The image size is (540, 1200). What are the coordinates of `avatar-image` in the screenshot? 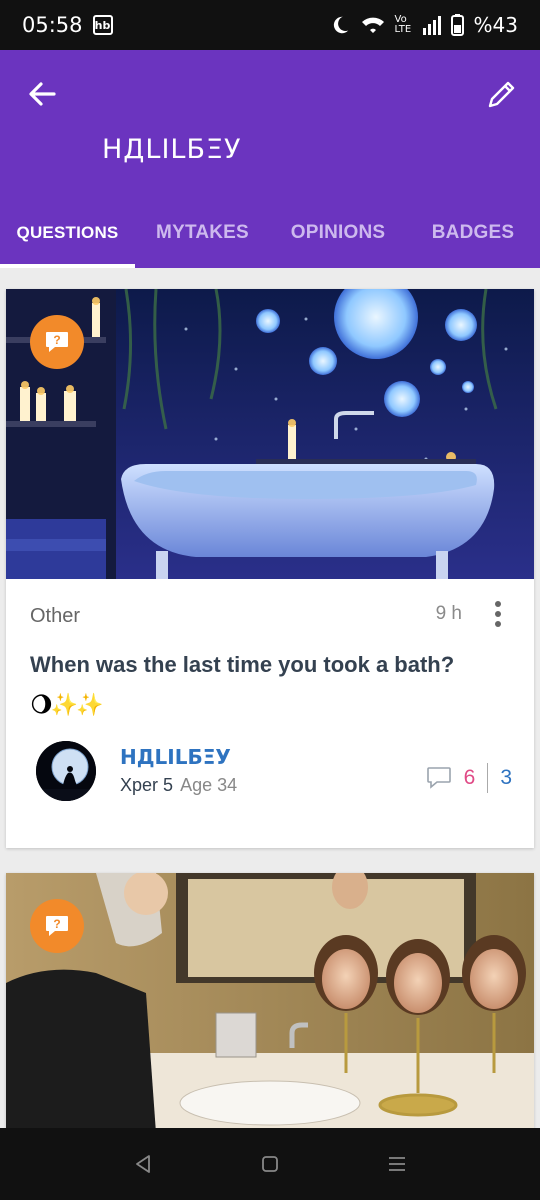 It's located at (66, 771).